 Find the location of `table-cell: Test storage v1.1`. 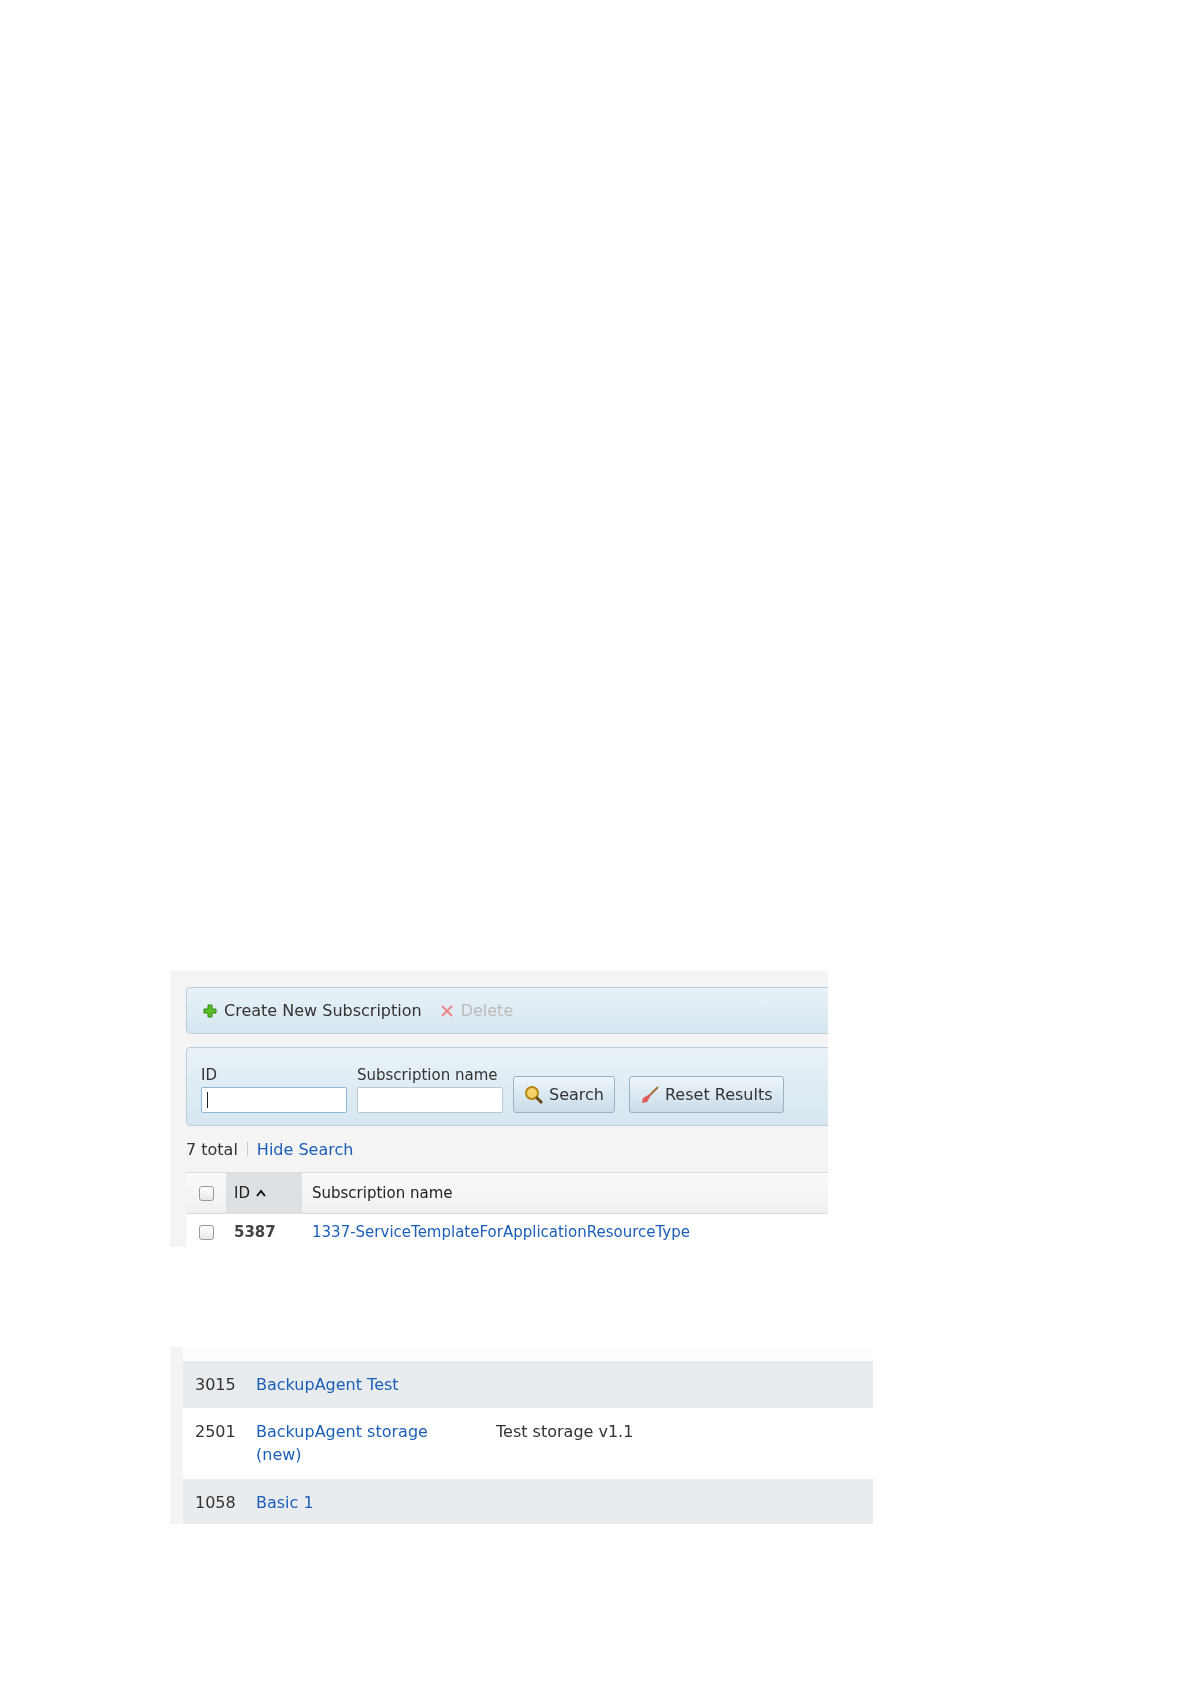

table-cell: Test storage v1.1 is located at coordinates (565, 1432).